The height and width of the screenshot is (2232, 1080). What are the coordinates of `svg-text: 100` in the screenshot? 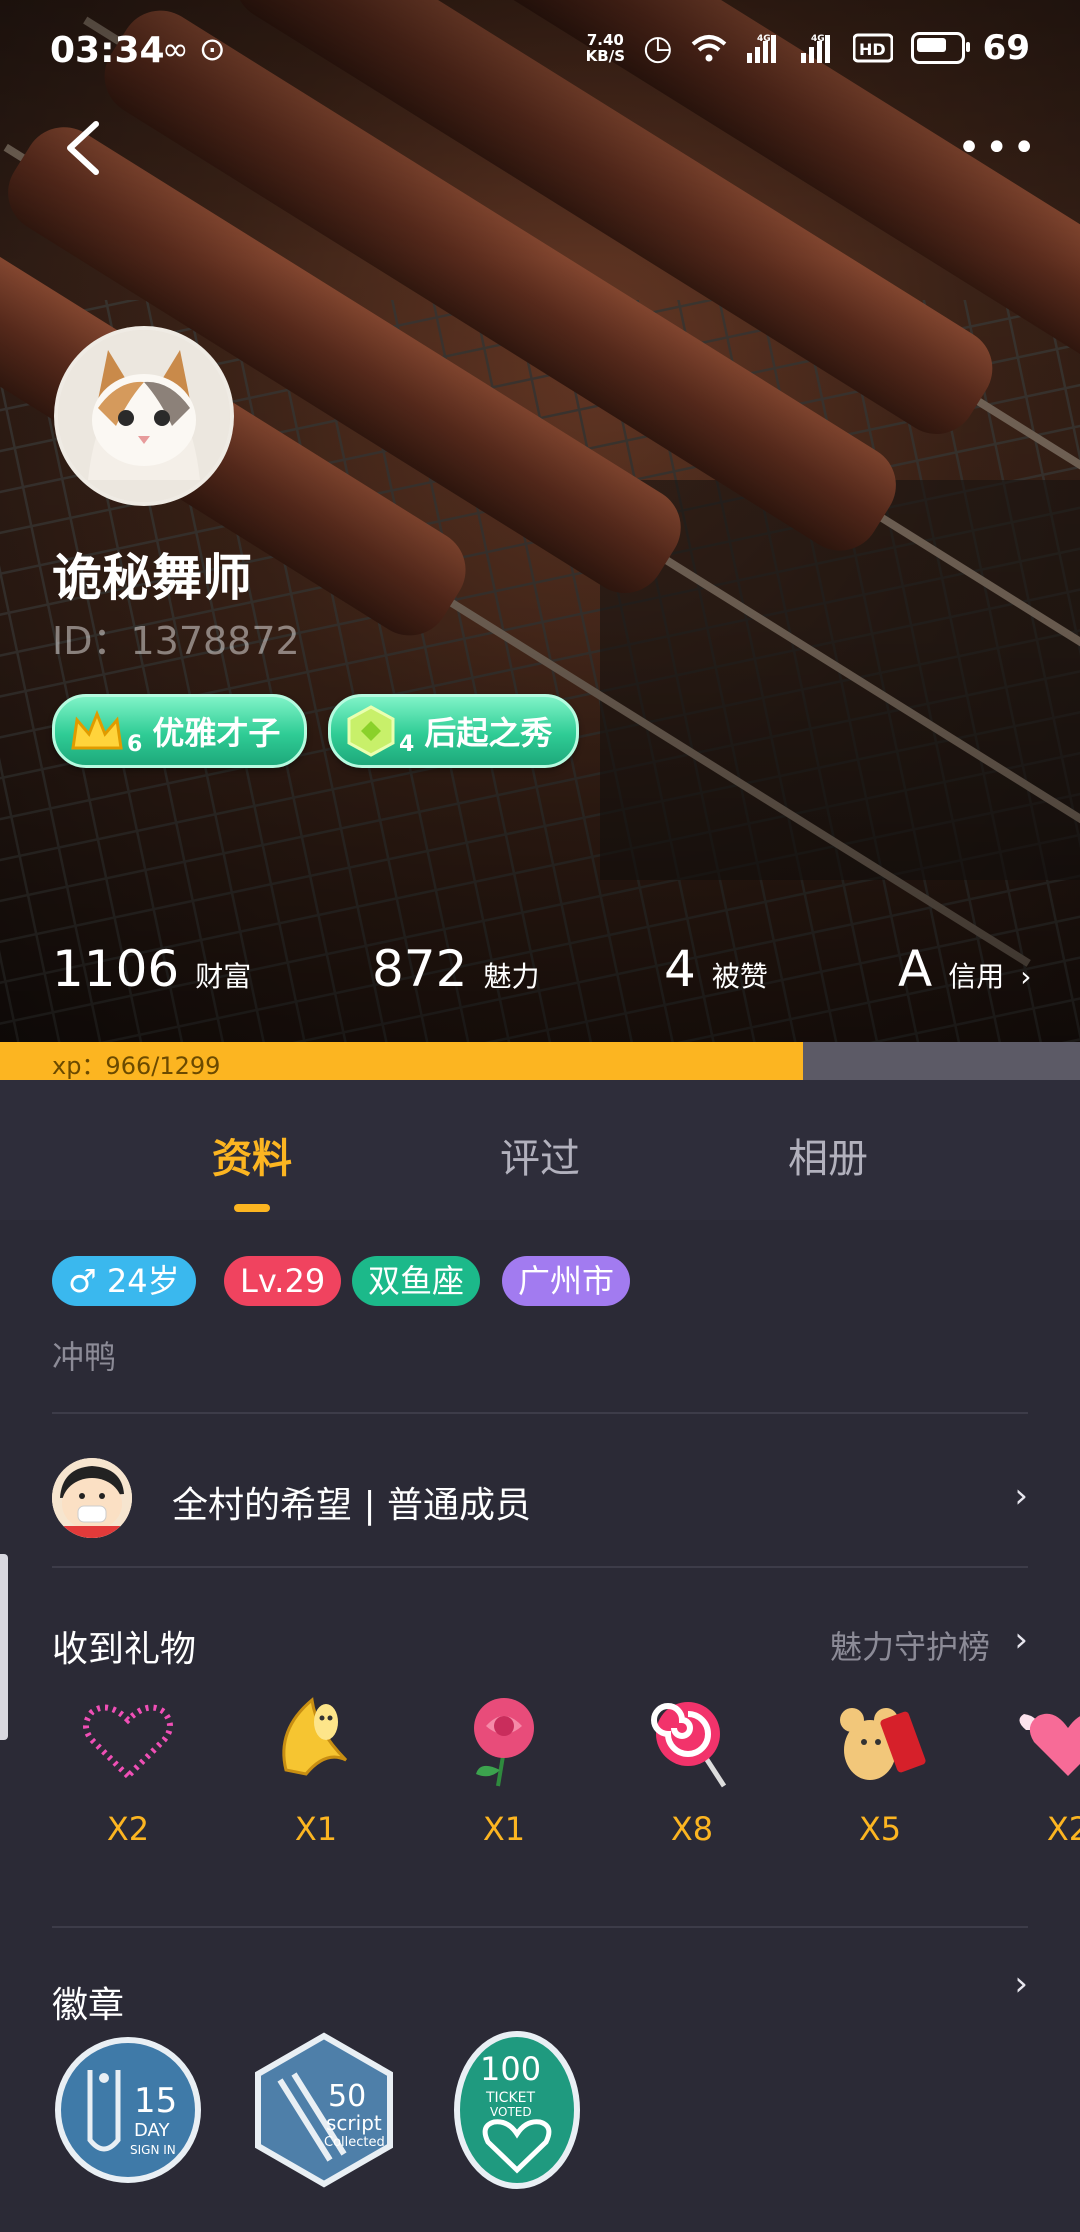 It's located at (510, 2069).